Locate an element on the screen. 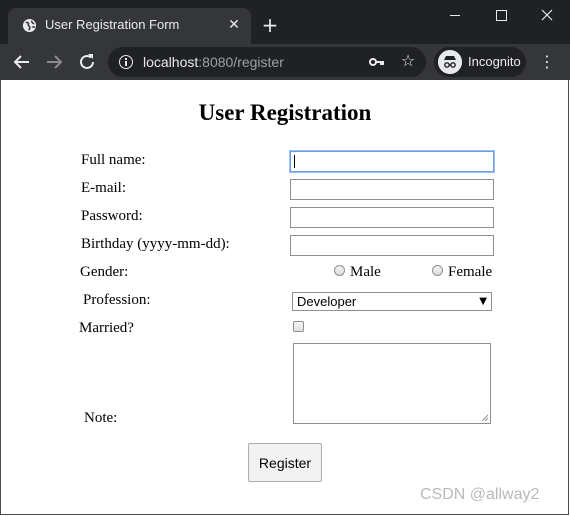 The image size is (570, 516). fullname-input is located at coordinates (392, 161).